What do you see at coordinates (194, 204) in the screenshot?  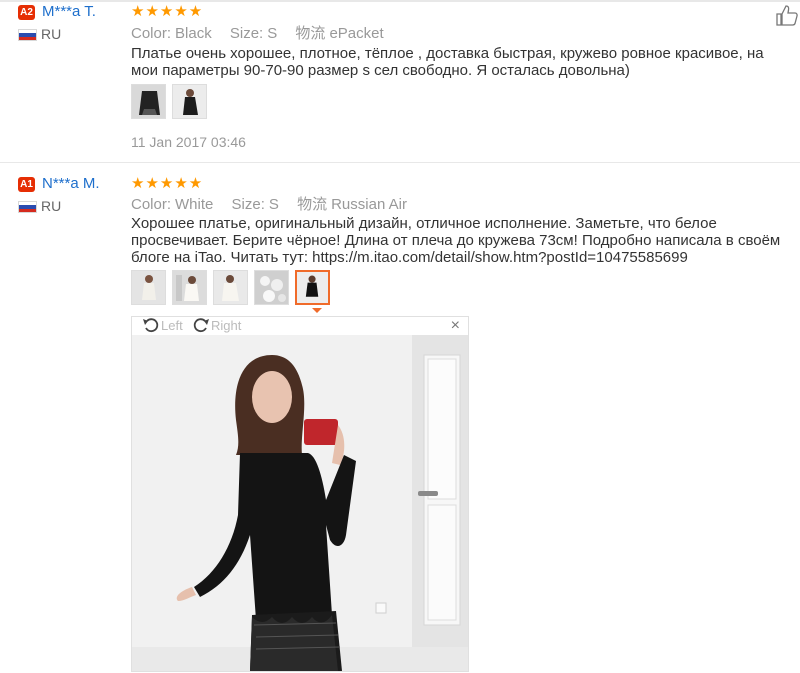 I see `color-value: White` at bounding box center [194, 204].